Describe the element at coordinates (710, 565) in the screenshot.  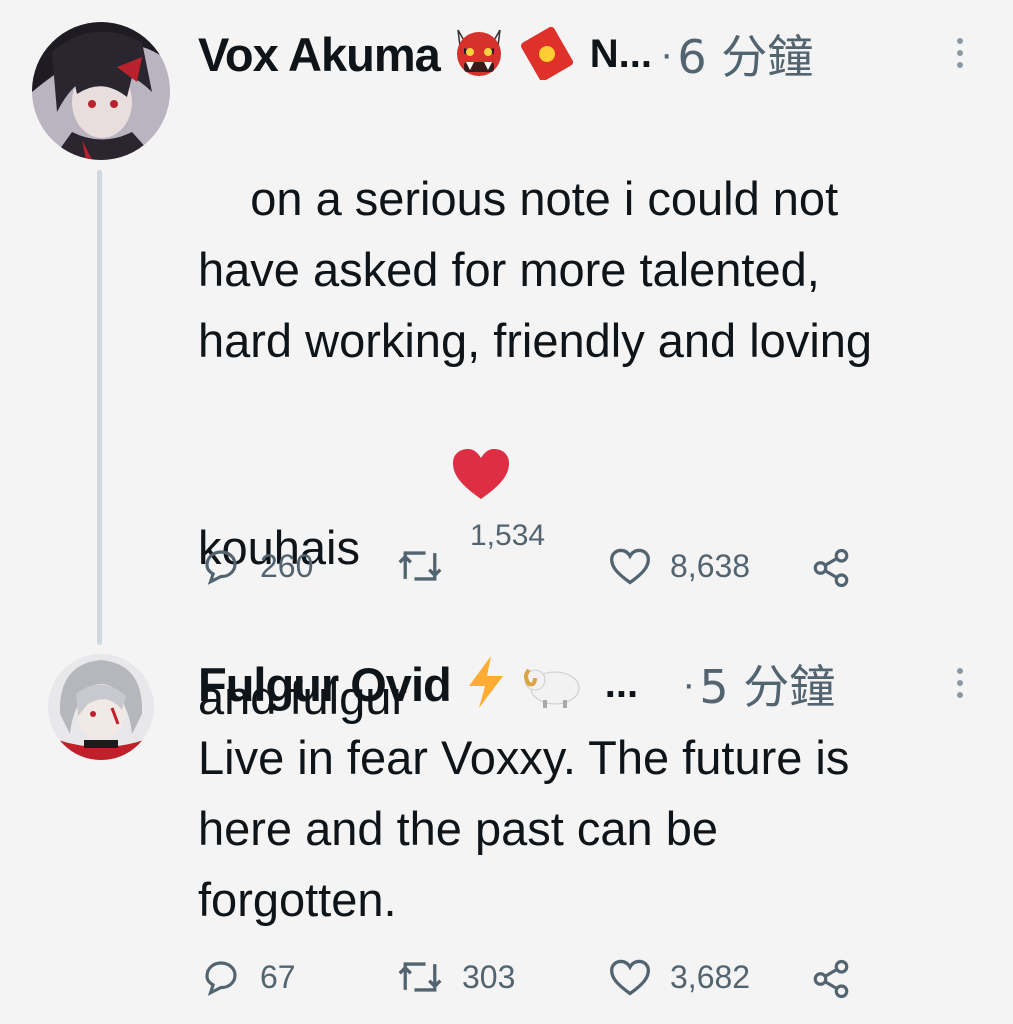
I see `like-count: 8,638` at that location.